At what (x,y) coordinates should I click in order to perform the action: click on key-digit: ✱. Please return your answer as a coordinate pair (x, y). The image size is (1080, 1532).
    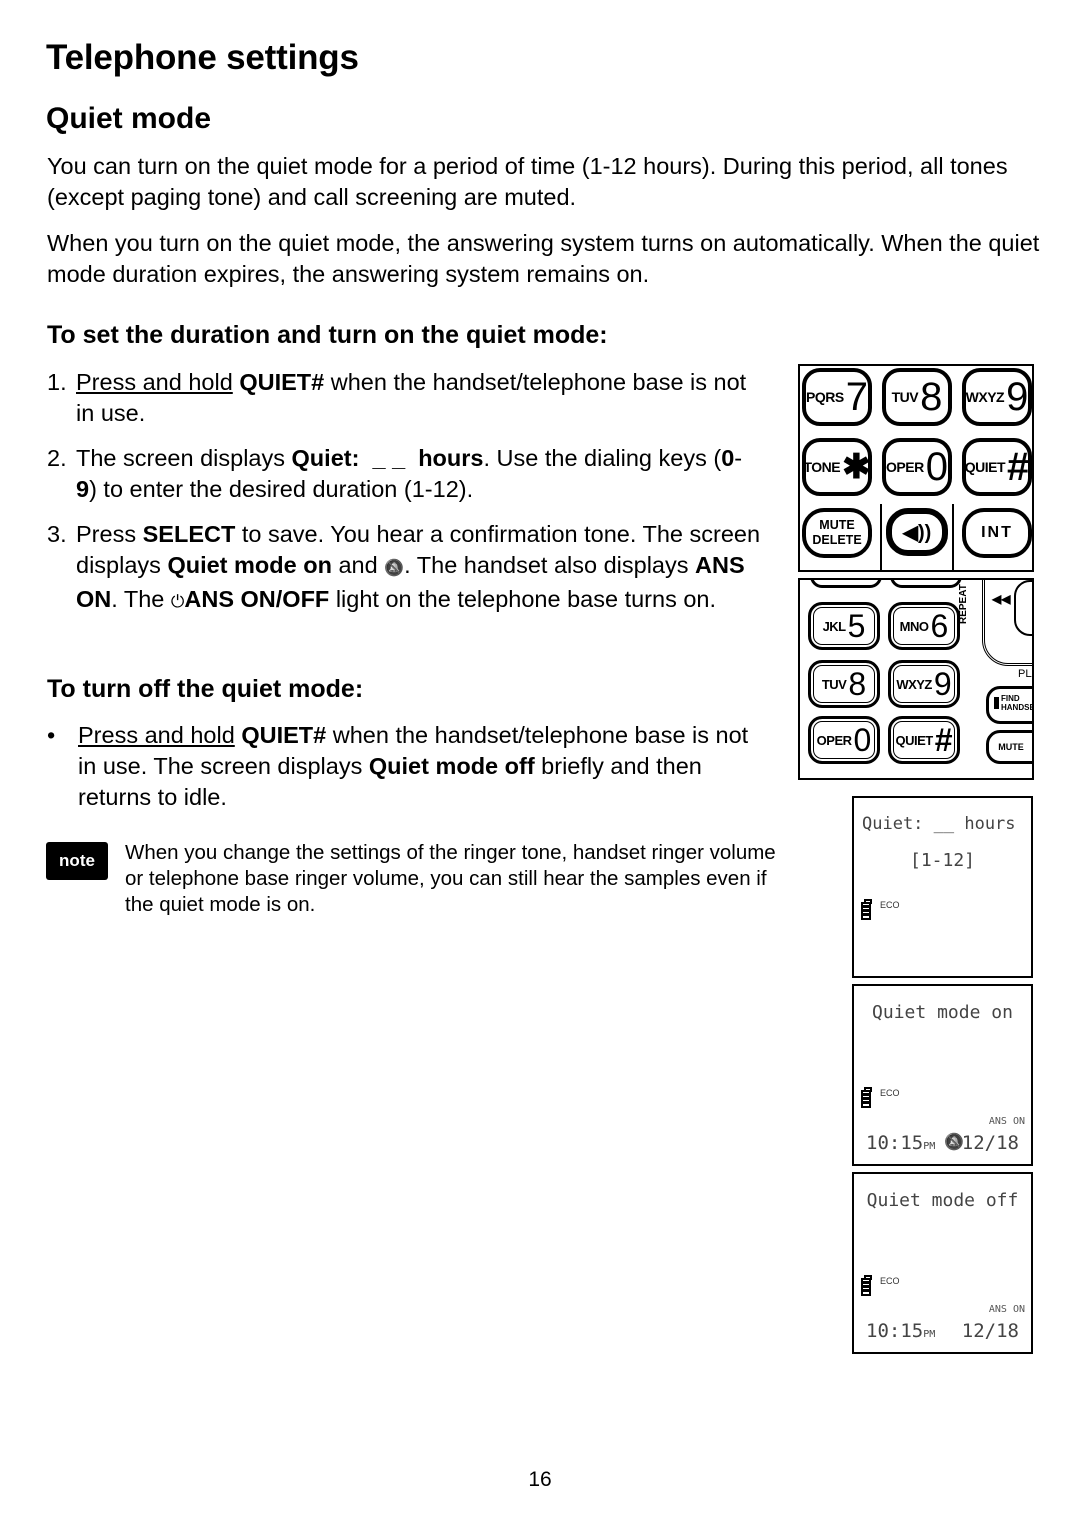
    Looking at the image, I should click on (856, 467).